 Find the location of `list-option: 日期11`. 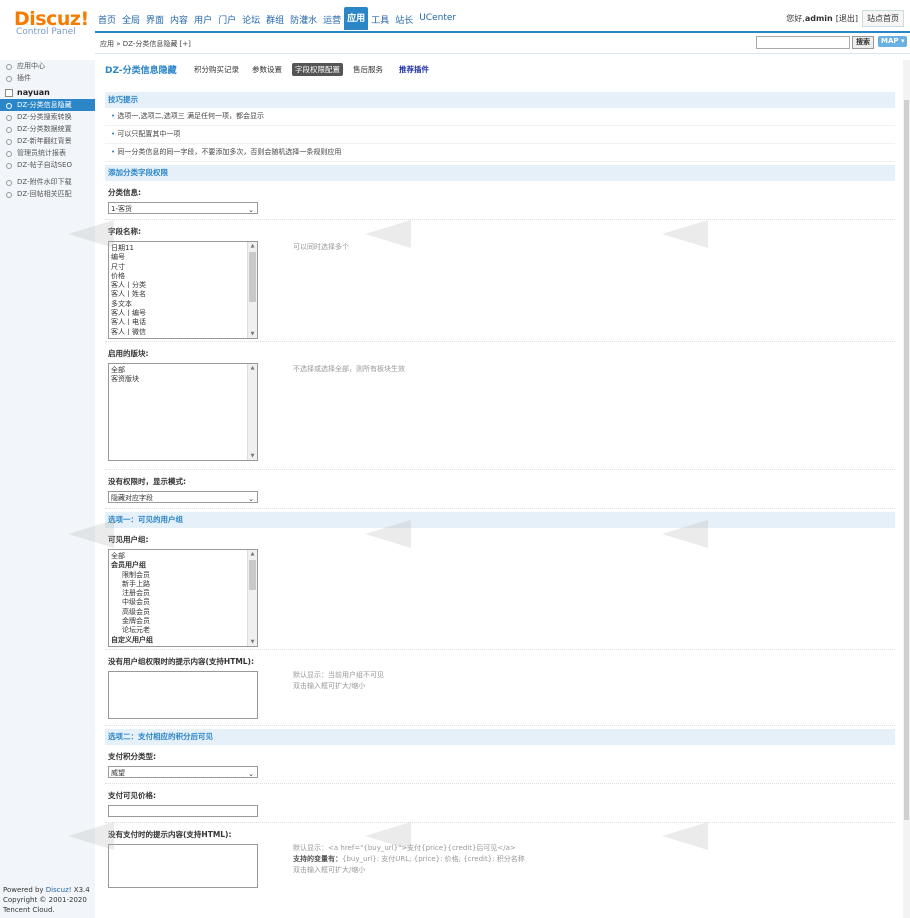

list-option: 日期11 is located at coordinates (183, 248).